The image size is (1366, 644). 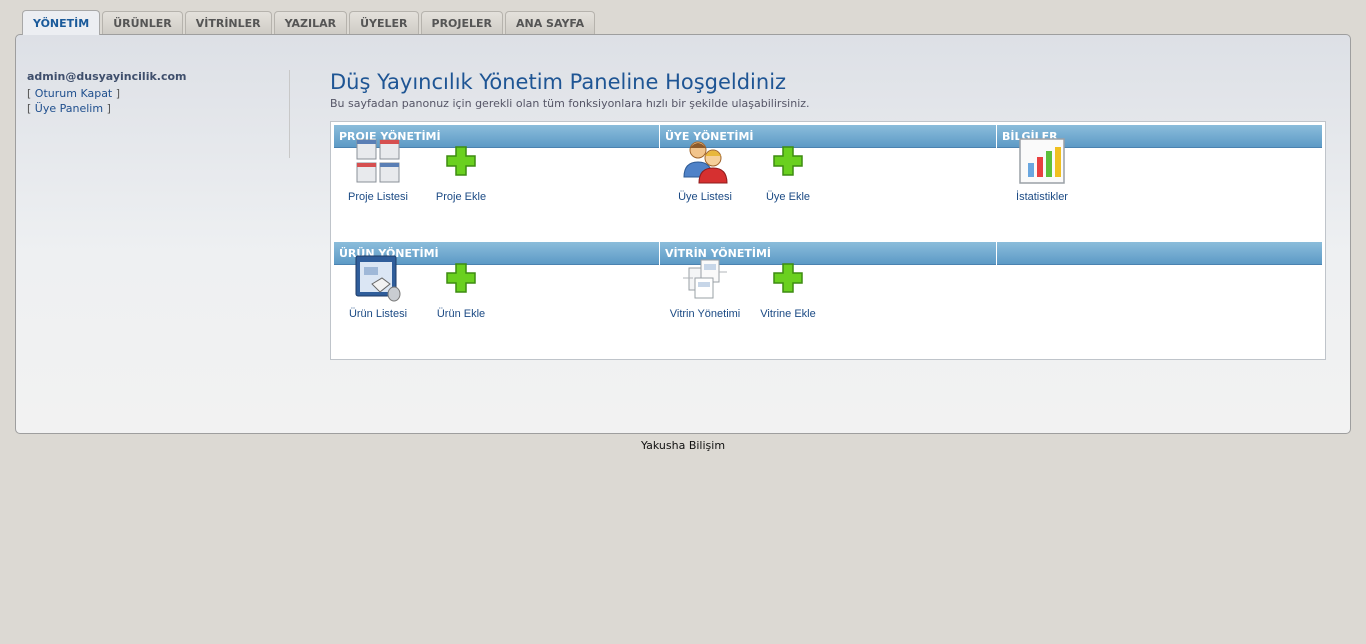 I want to click on section-proje: PROJE YÖNETİMİ Proje Listesi Proje Ekle, so click(x=496, y=182).